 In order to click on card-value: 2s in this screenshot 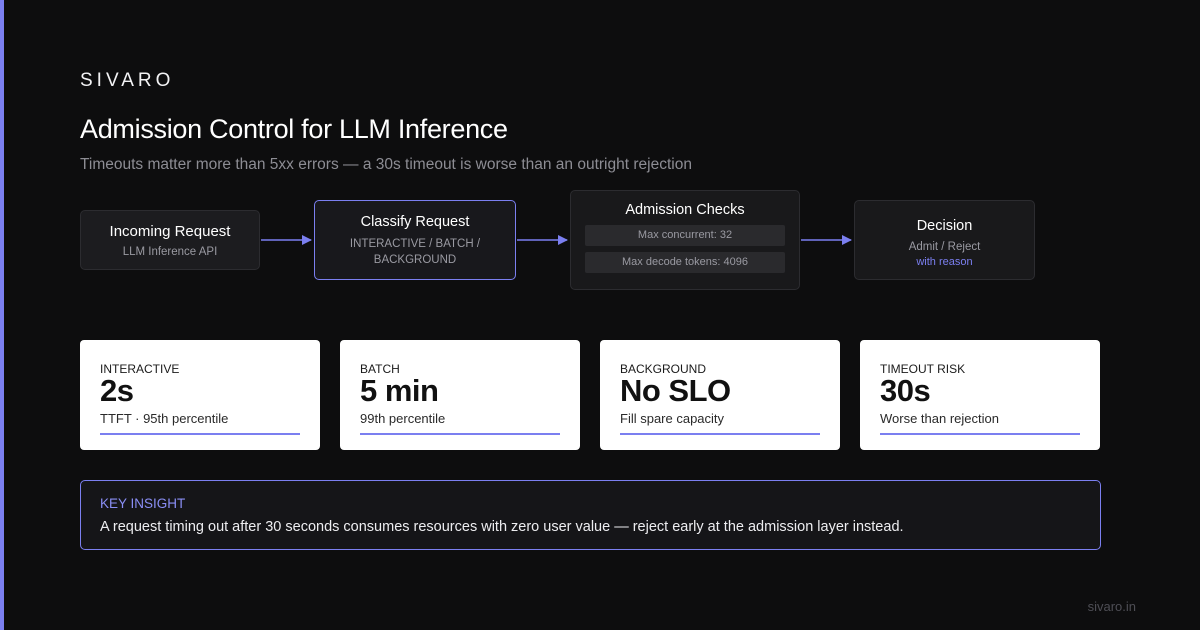, I will do `click(117, 390)`.